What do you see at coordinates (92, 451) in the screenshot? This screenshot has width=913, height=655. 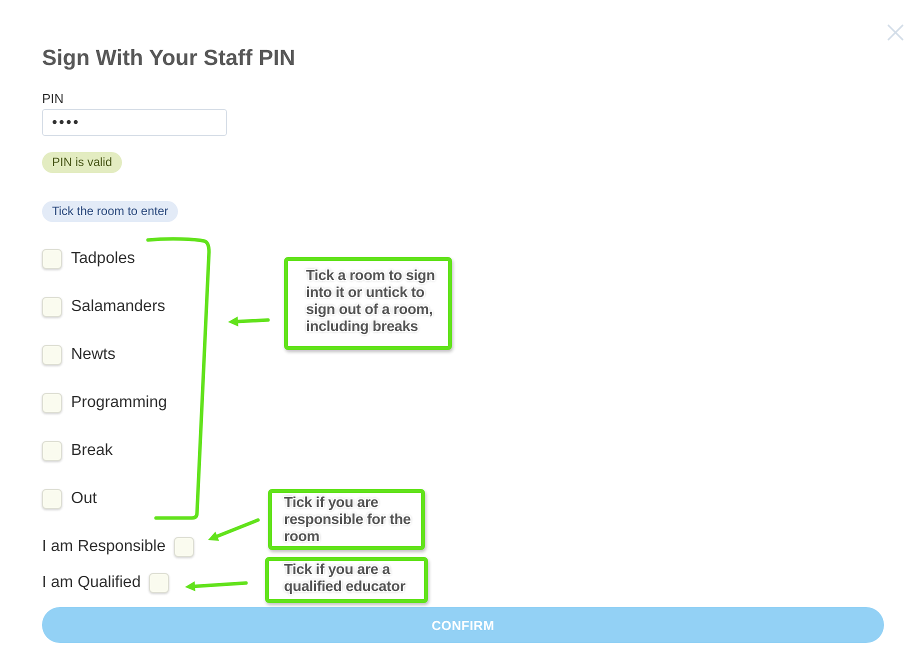 I see `room-label: Break` at bounding box center [92, 451].